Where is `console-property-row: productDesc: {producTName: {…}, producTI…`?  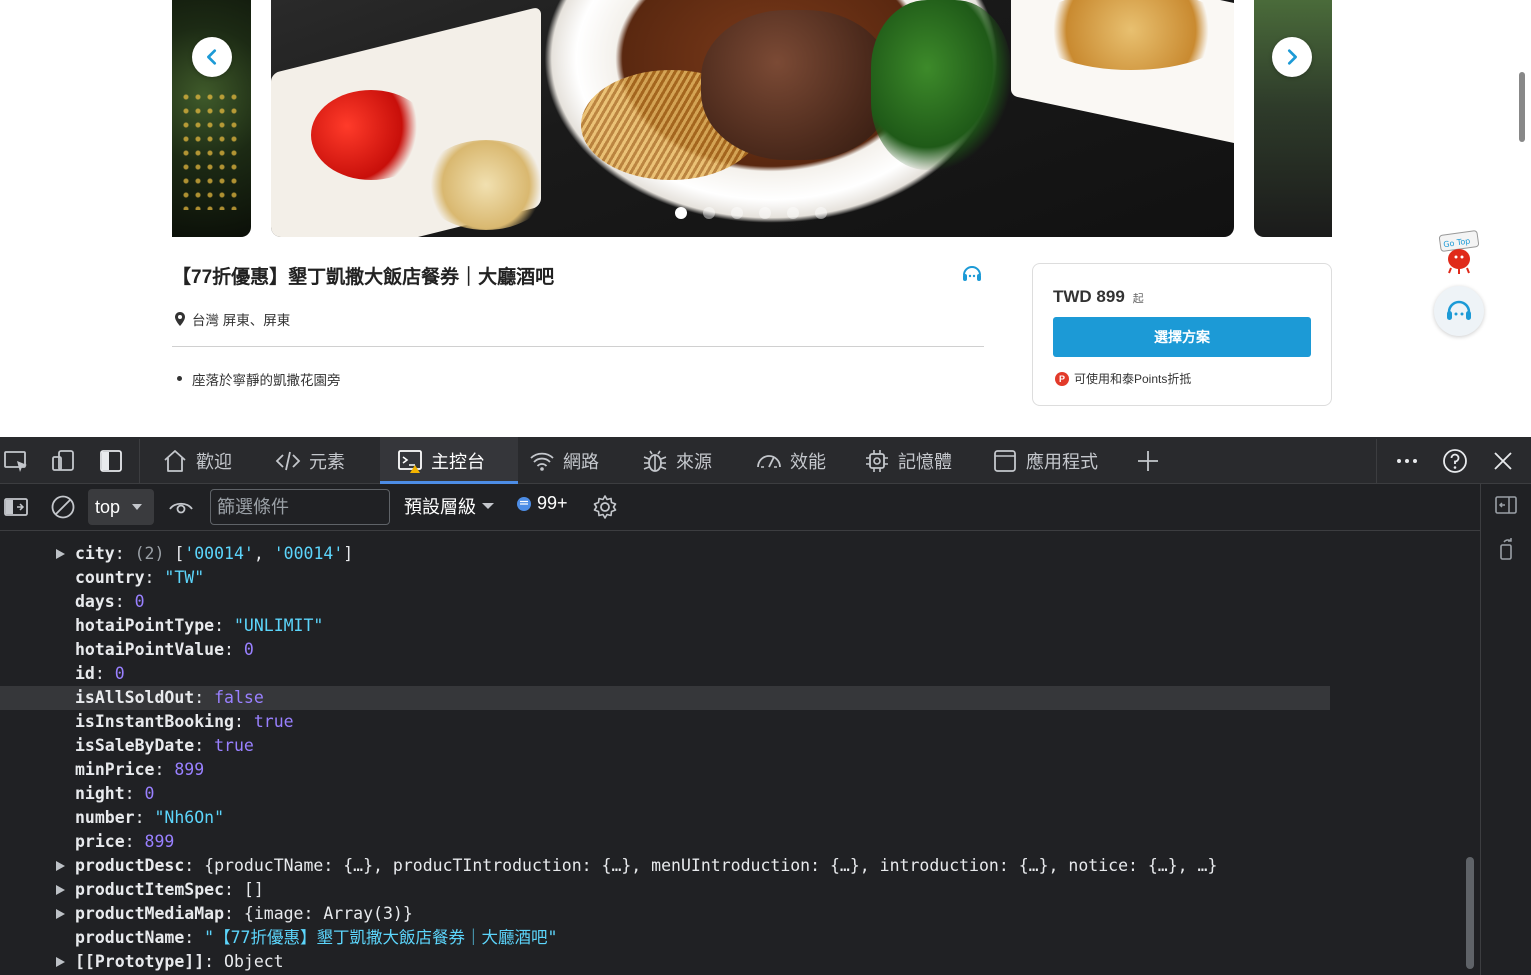 console-property-row: productDesc: {producTName: {…}, producTI… is located at coordinates (665, 866).